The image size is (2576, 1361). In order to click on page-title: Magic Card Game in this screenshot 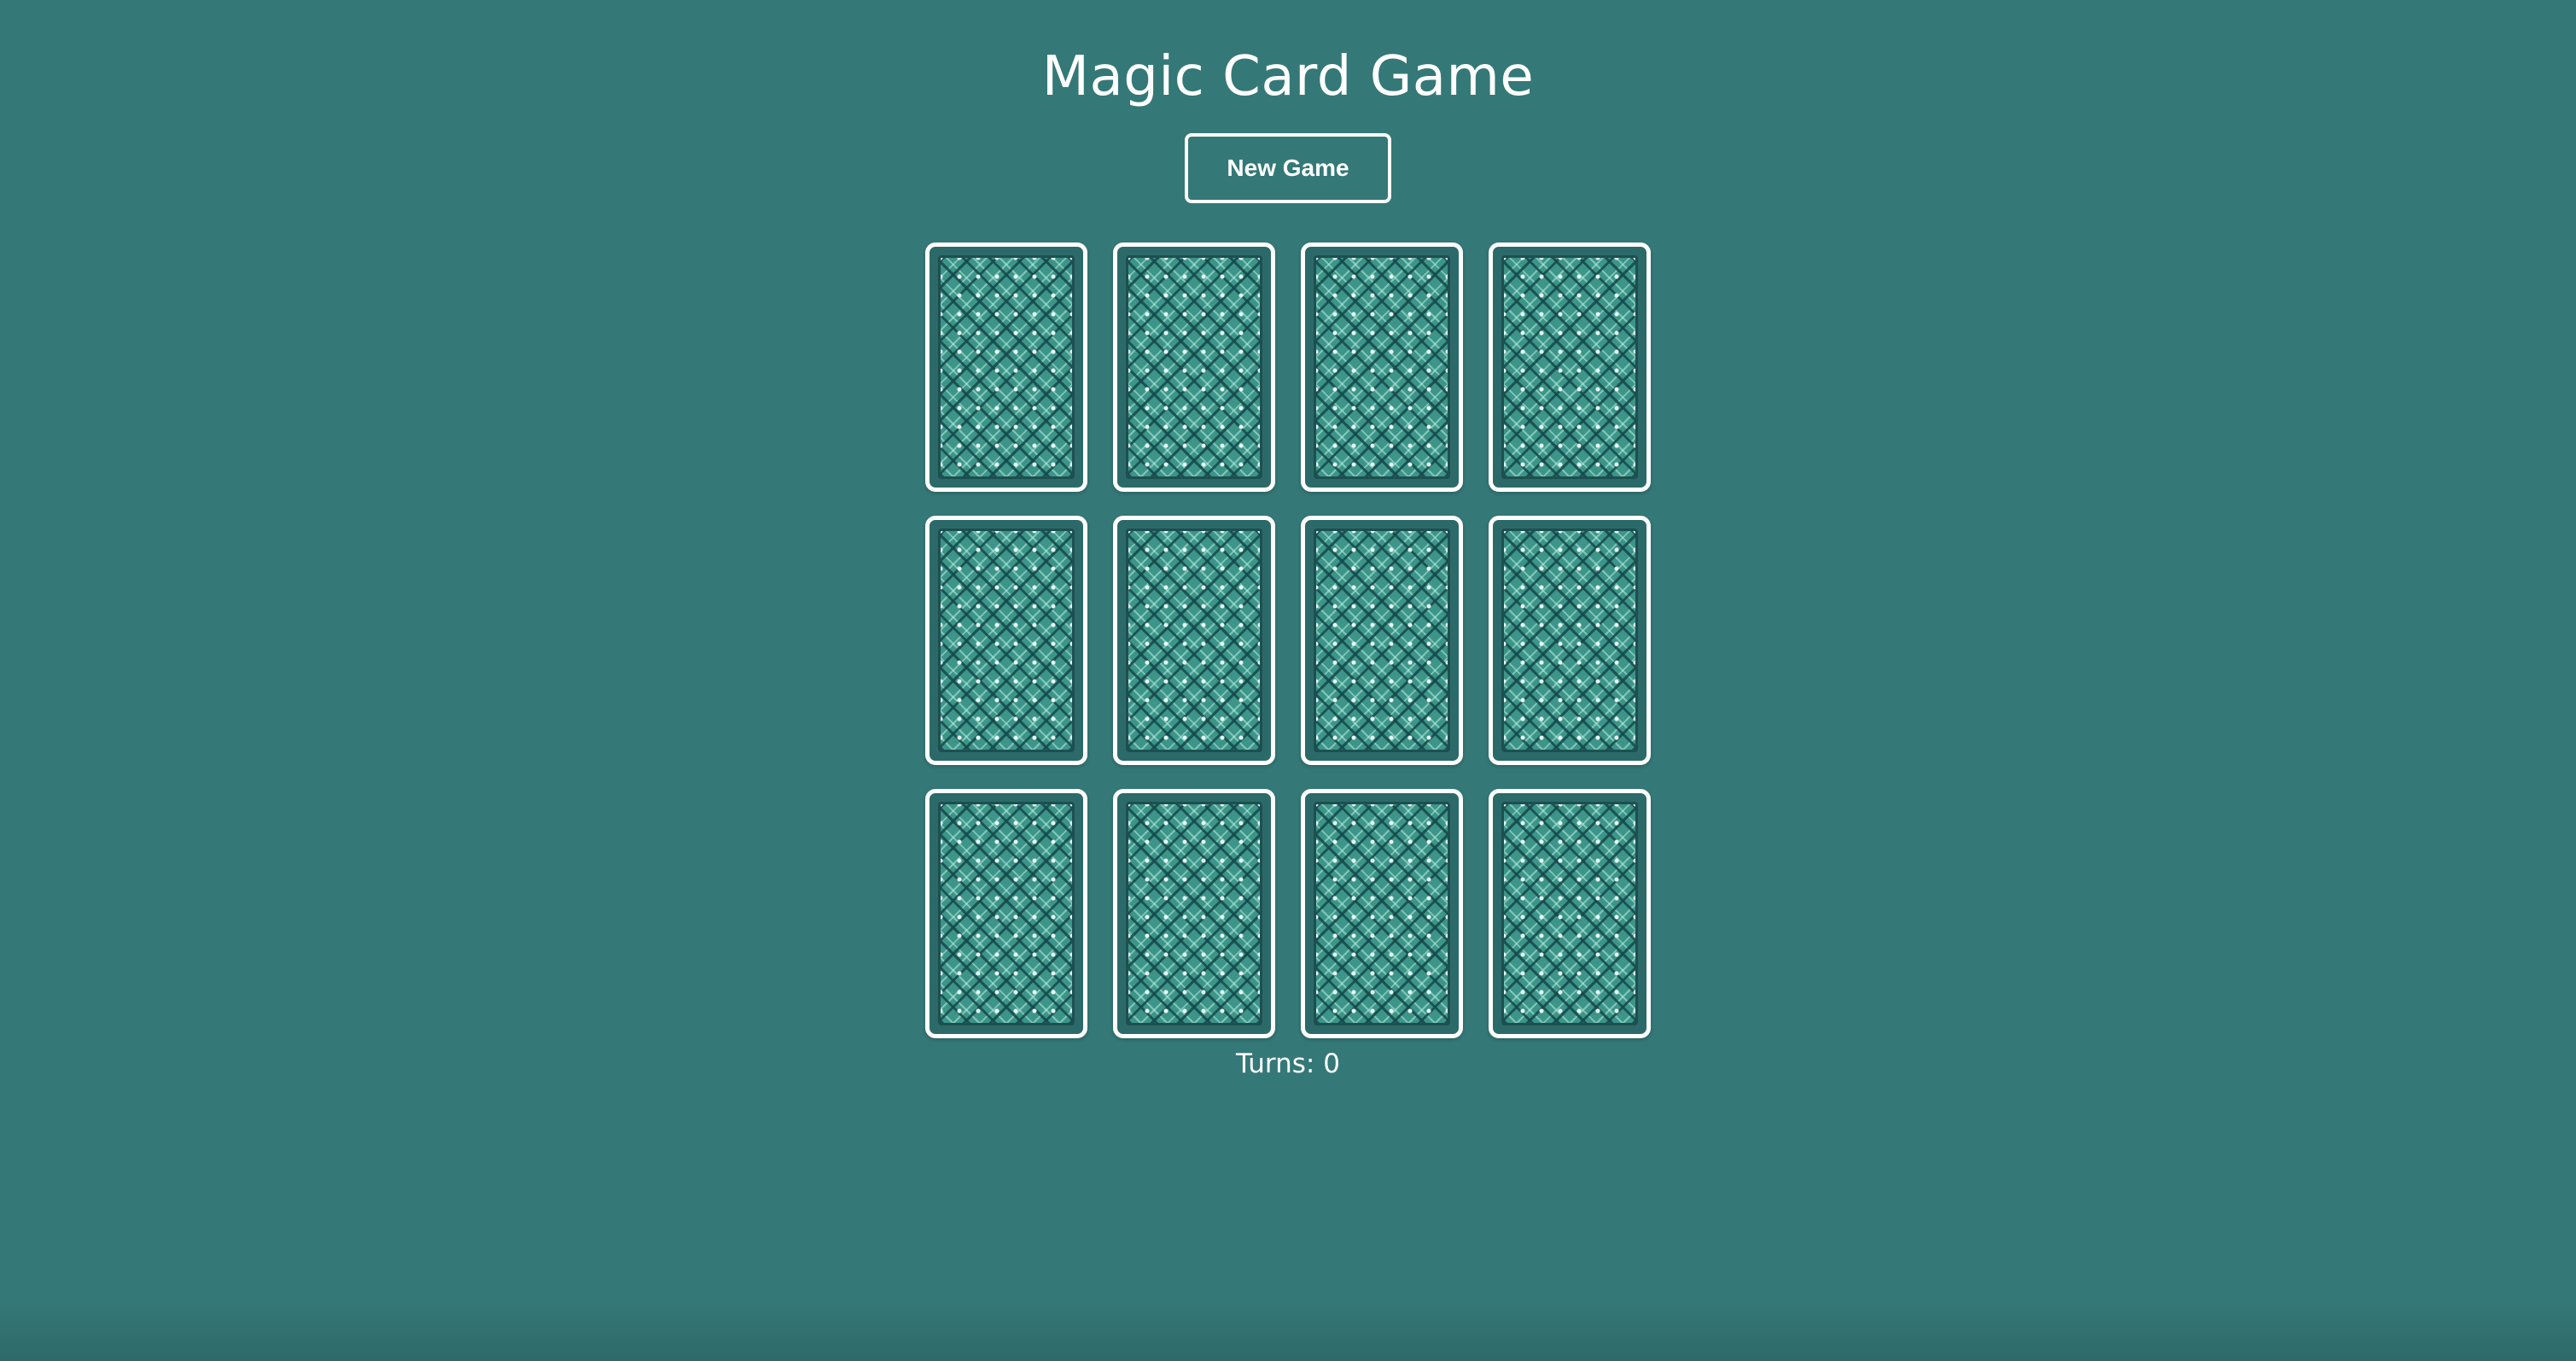, I will do `click(1288, 76)`.